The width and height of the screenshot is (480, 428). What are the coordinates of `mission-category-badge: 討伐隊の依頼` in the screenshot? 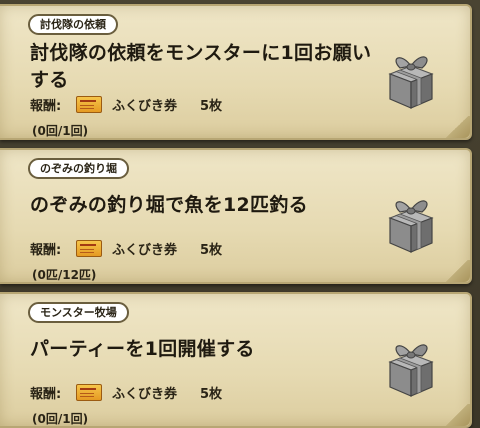 It's located at (73, 24).